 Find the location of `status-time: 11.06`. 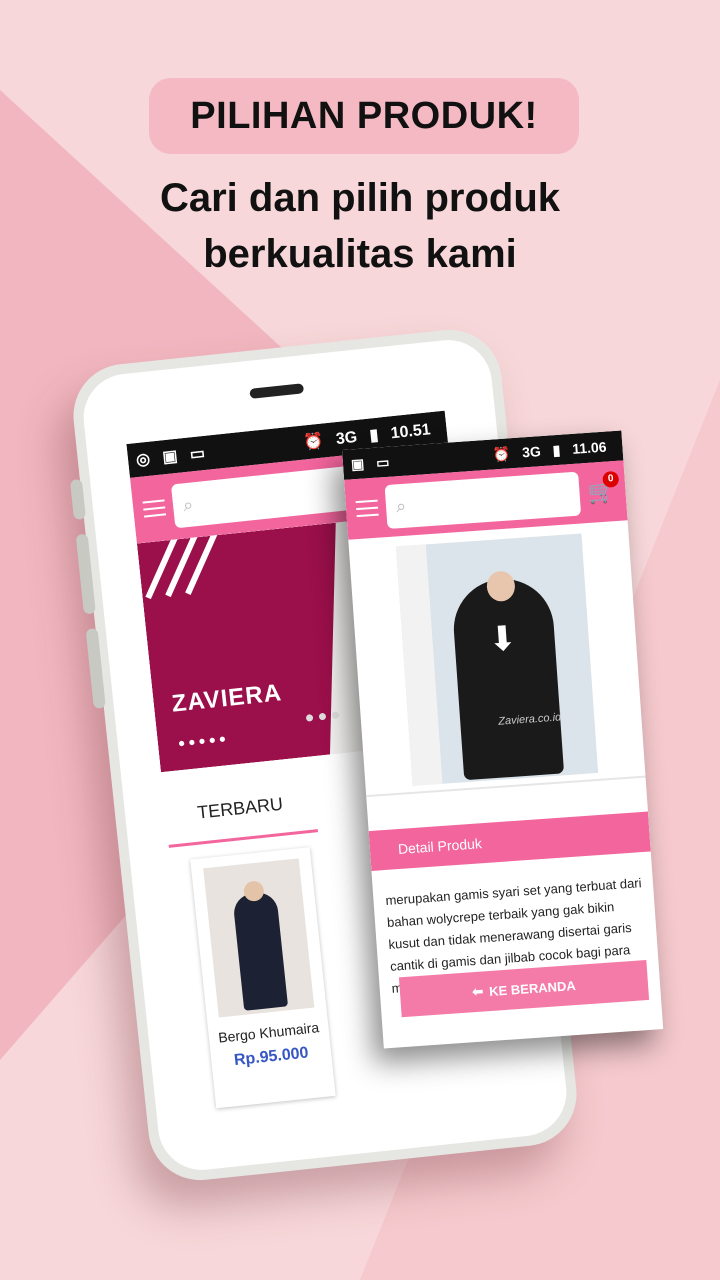

status-time: 11.06 is located at coordinates (589, 447).